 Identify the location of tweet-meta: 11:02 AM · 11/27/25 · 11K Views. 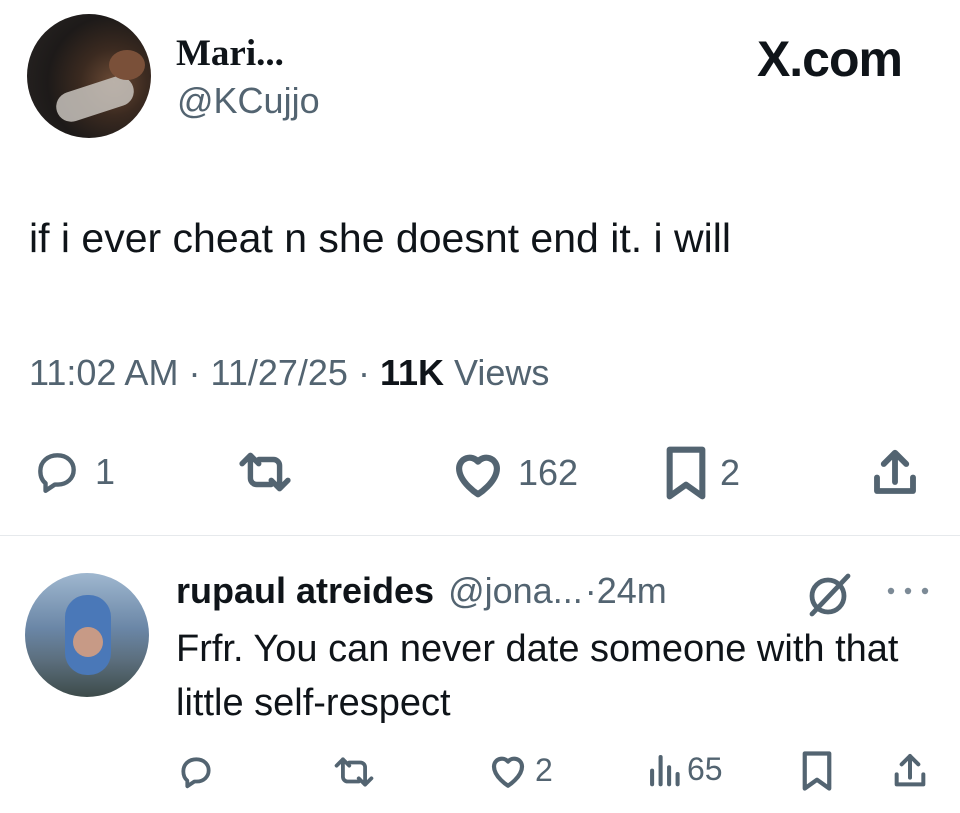
(289, 373).